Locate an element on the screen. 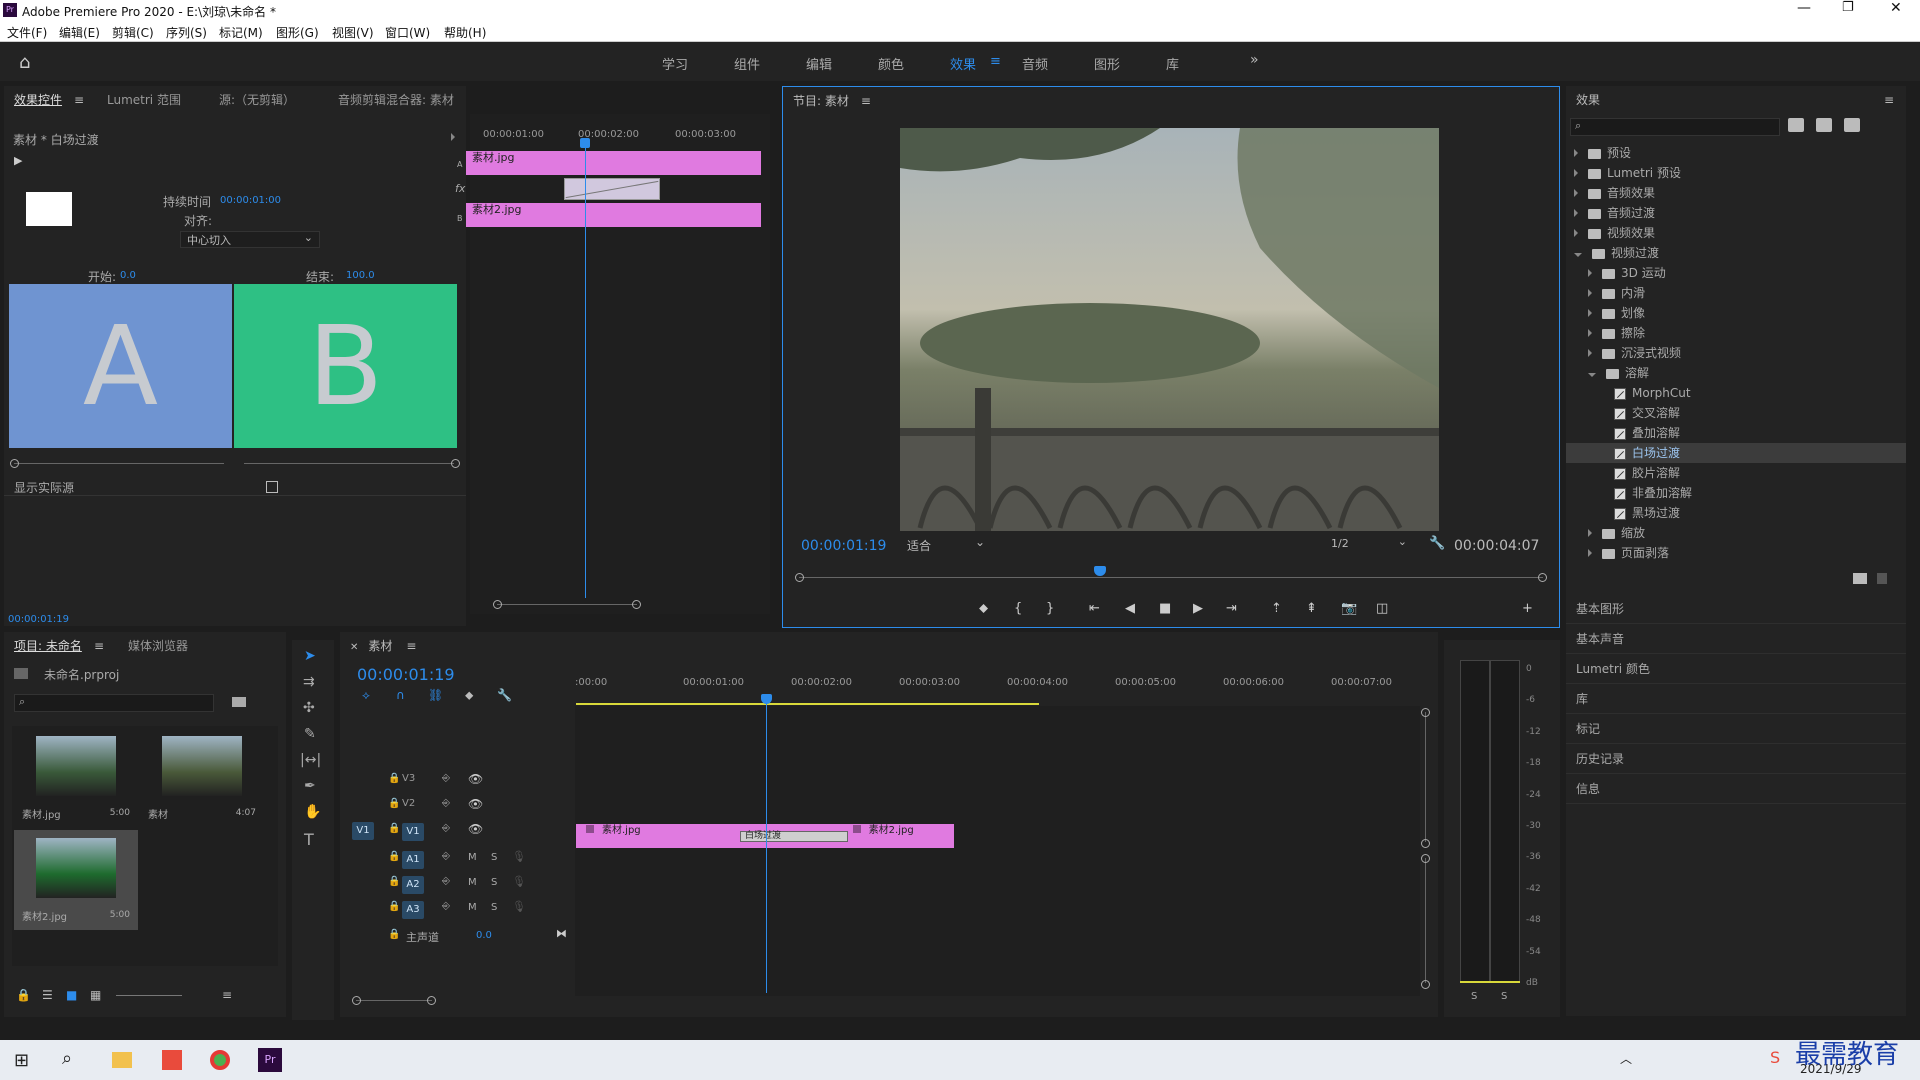 The height and width of the screenshot is (1080, 1920). search-icon: ⌕ is located at coordinates (67, 1058).